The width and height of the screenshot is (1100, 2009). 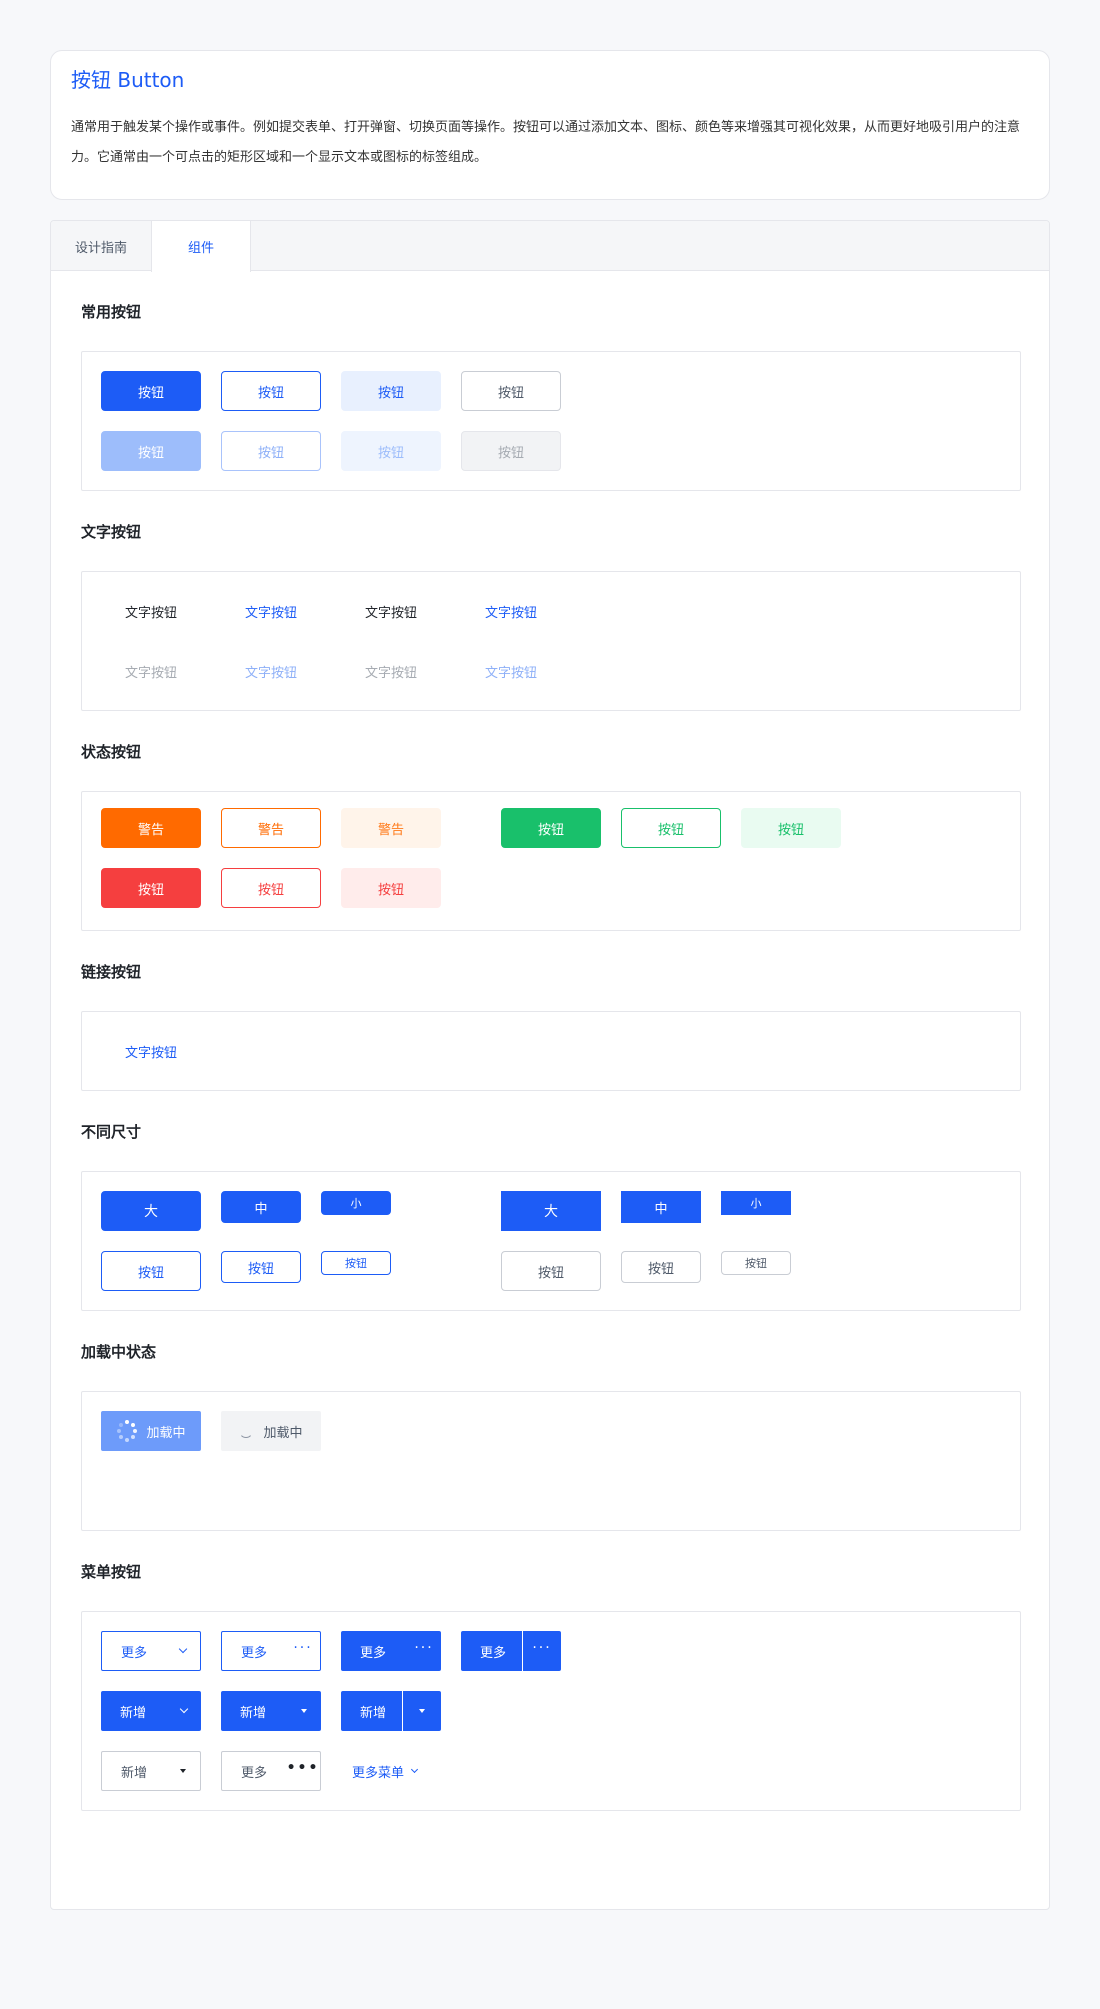 I want to click on small-button-rounded: 小, so click(x=356, y=1203).